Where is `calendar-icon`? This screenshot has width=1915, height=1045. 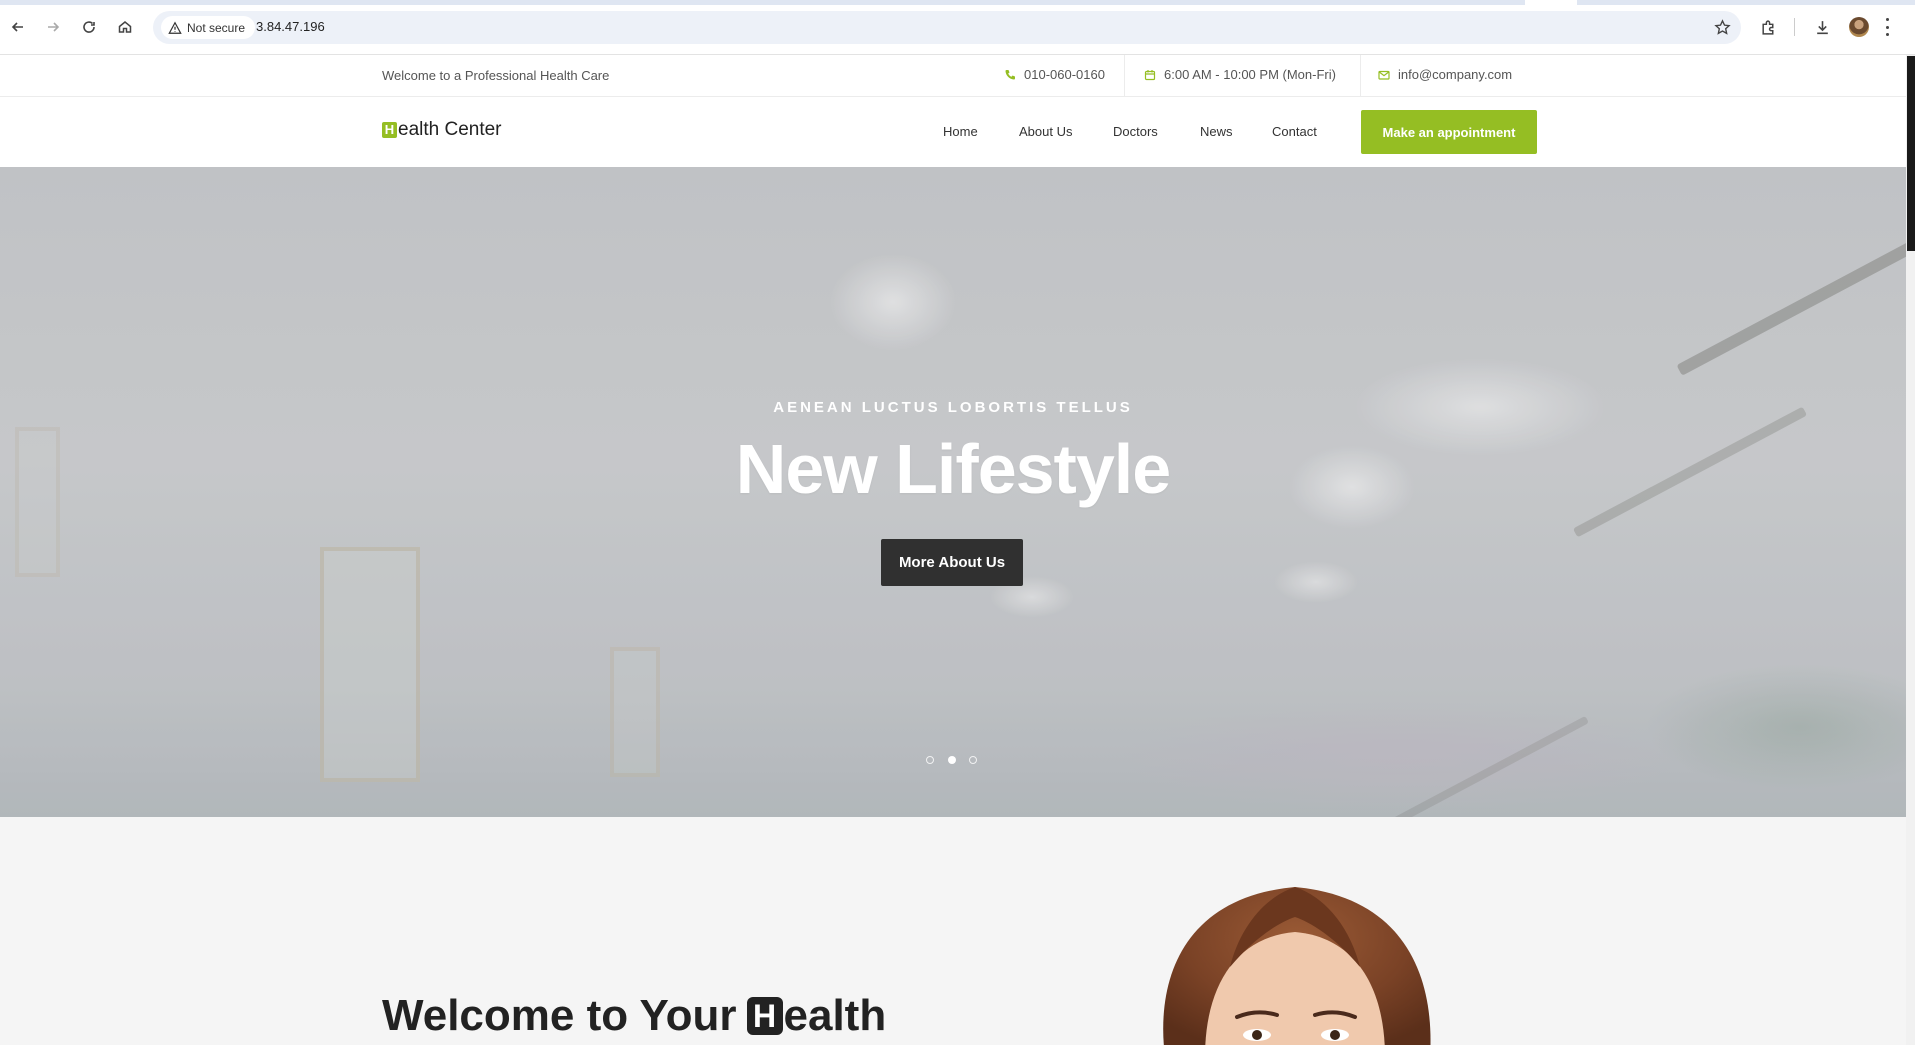
calendar-icon is located at coordinates (1150, 74).